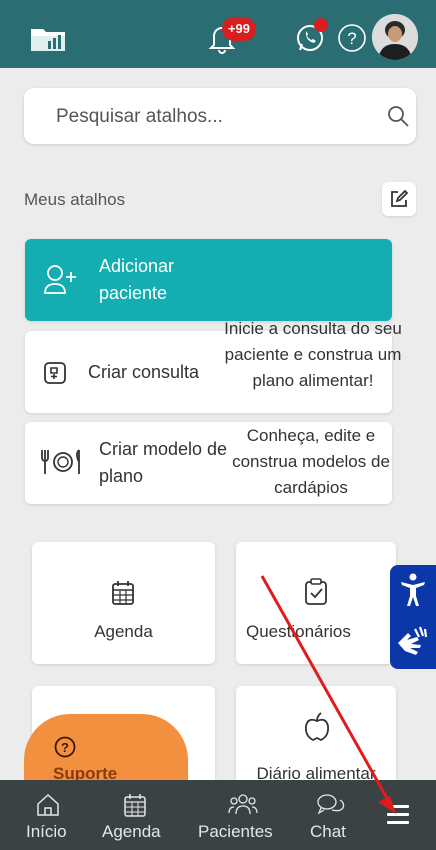  I want to click on nav-label: Agenda, so click(131, 831).